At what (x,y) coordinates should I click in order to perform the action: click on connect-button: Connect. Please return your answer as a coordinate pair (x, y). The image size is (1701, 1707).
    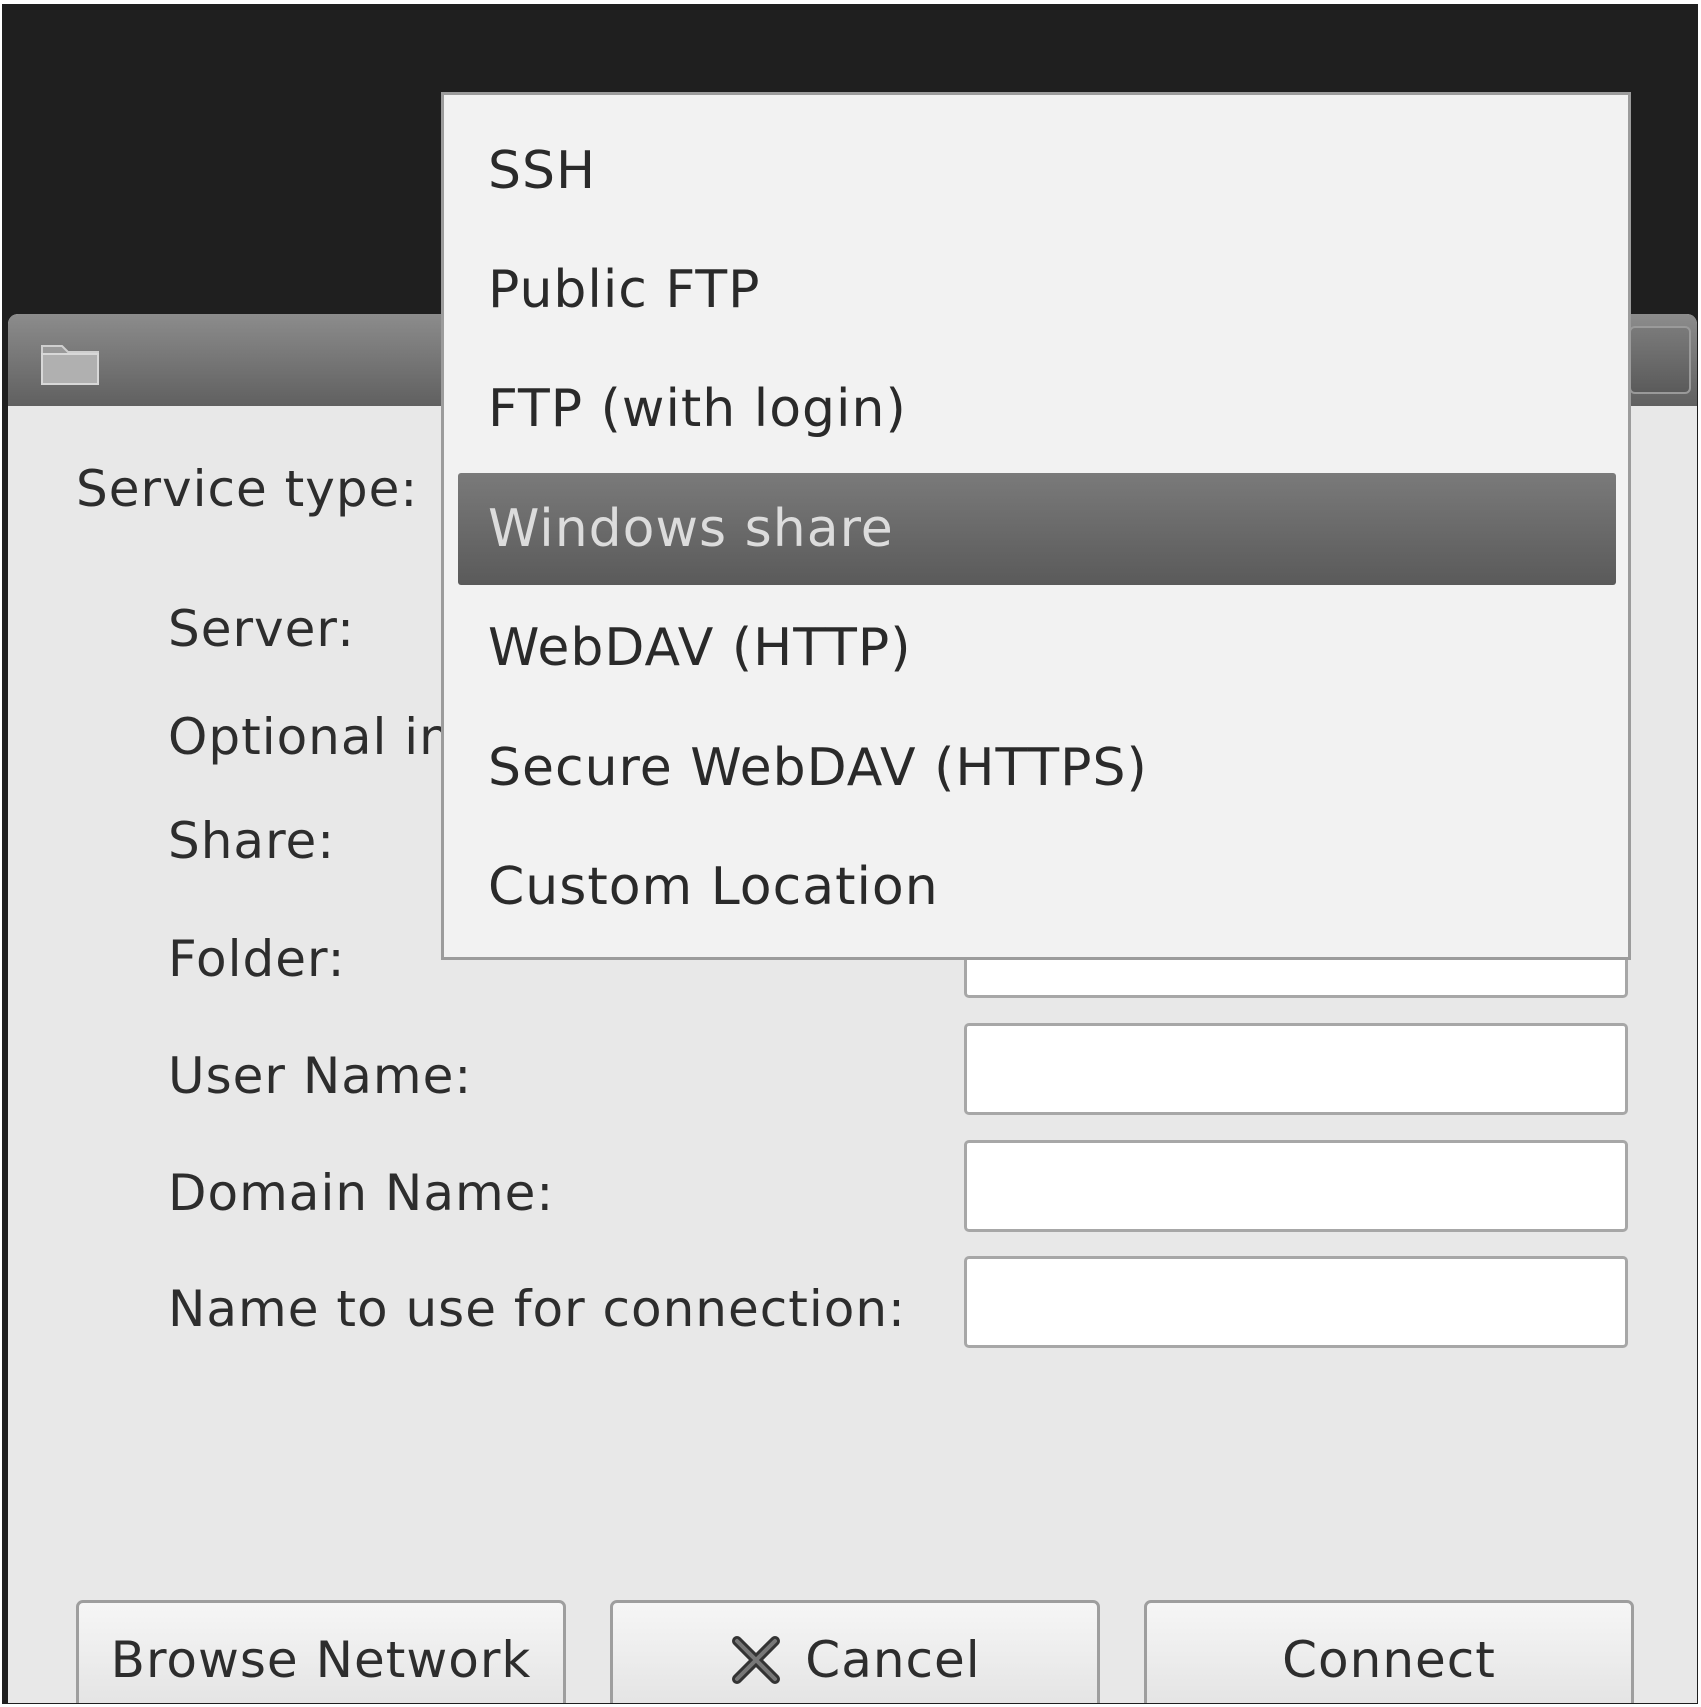
    Looking at the image, I should click on (1389, 1651).